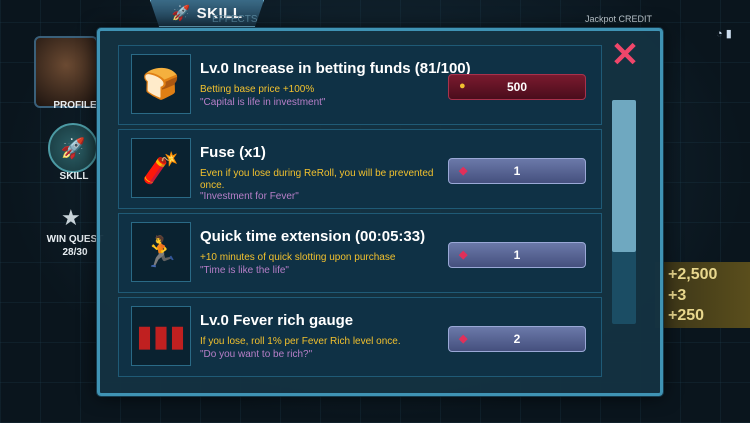  Describe the element at coordinates (256, 354) in the screenshot. I see `item-quote: "Do you want to be rich?"` at that location.